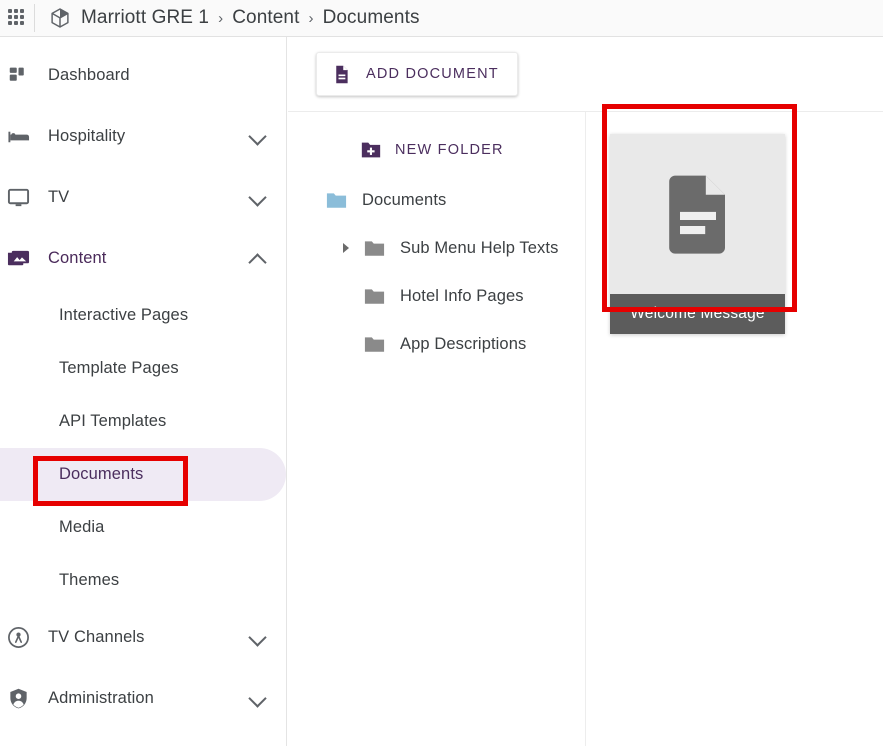 The image size is (883, 746). What do you see at coordinates (371, 150) in the screenshot?
I see `folder-plus-icon` at bounding box center [371, 150].